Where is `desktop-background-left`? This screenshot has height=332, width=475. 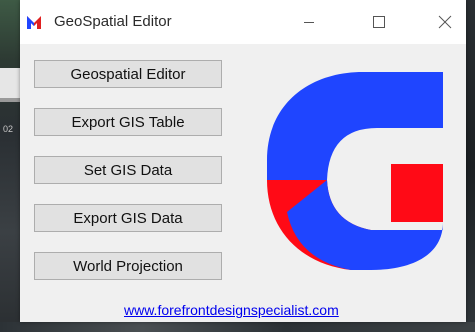 desktop-background-left is located at coordinates (10, 166).